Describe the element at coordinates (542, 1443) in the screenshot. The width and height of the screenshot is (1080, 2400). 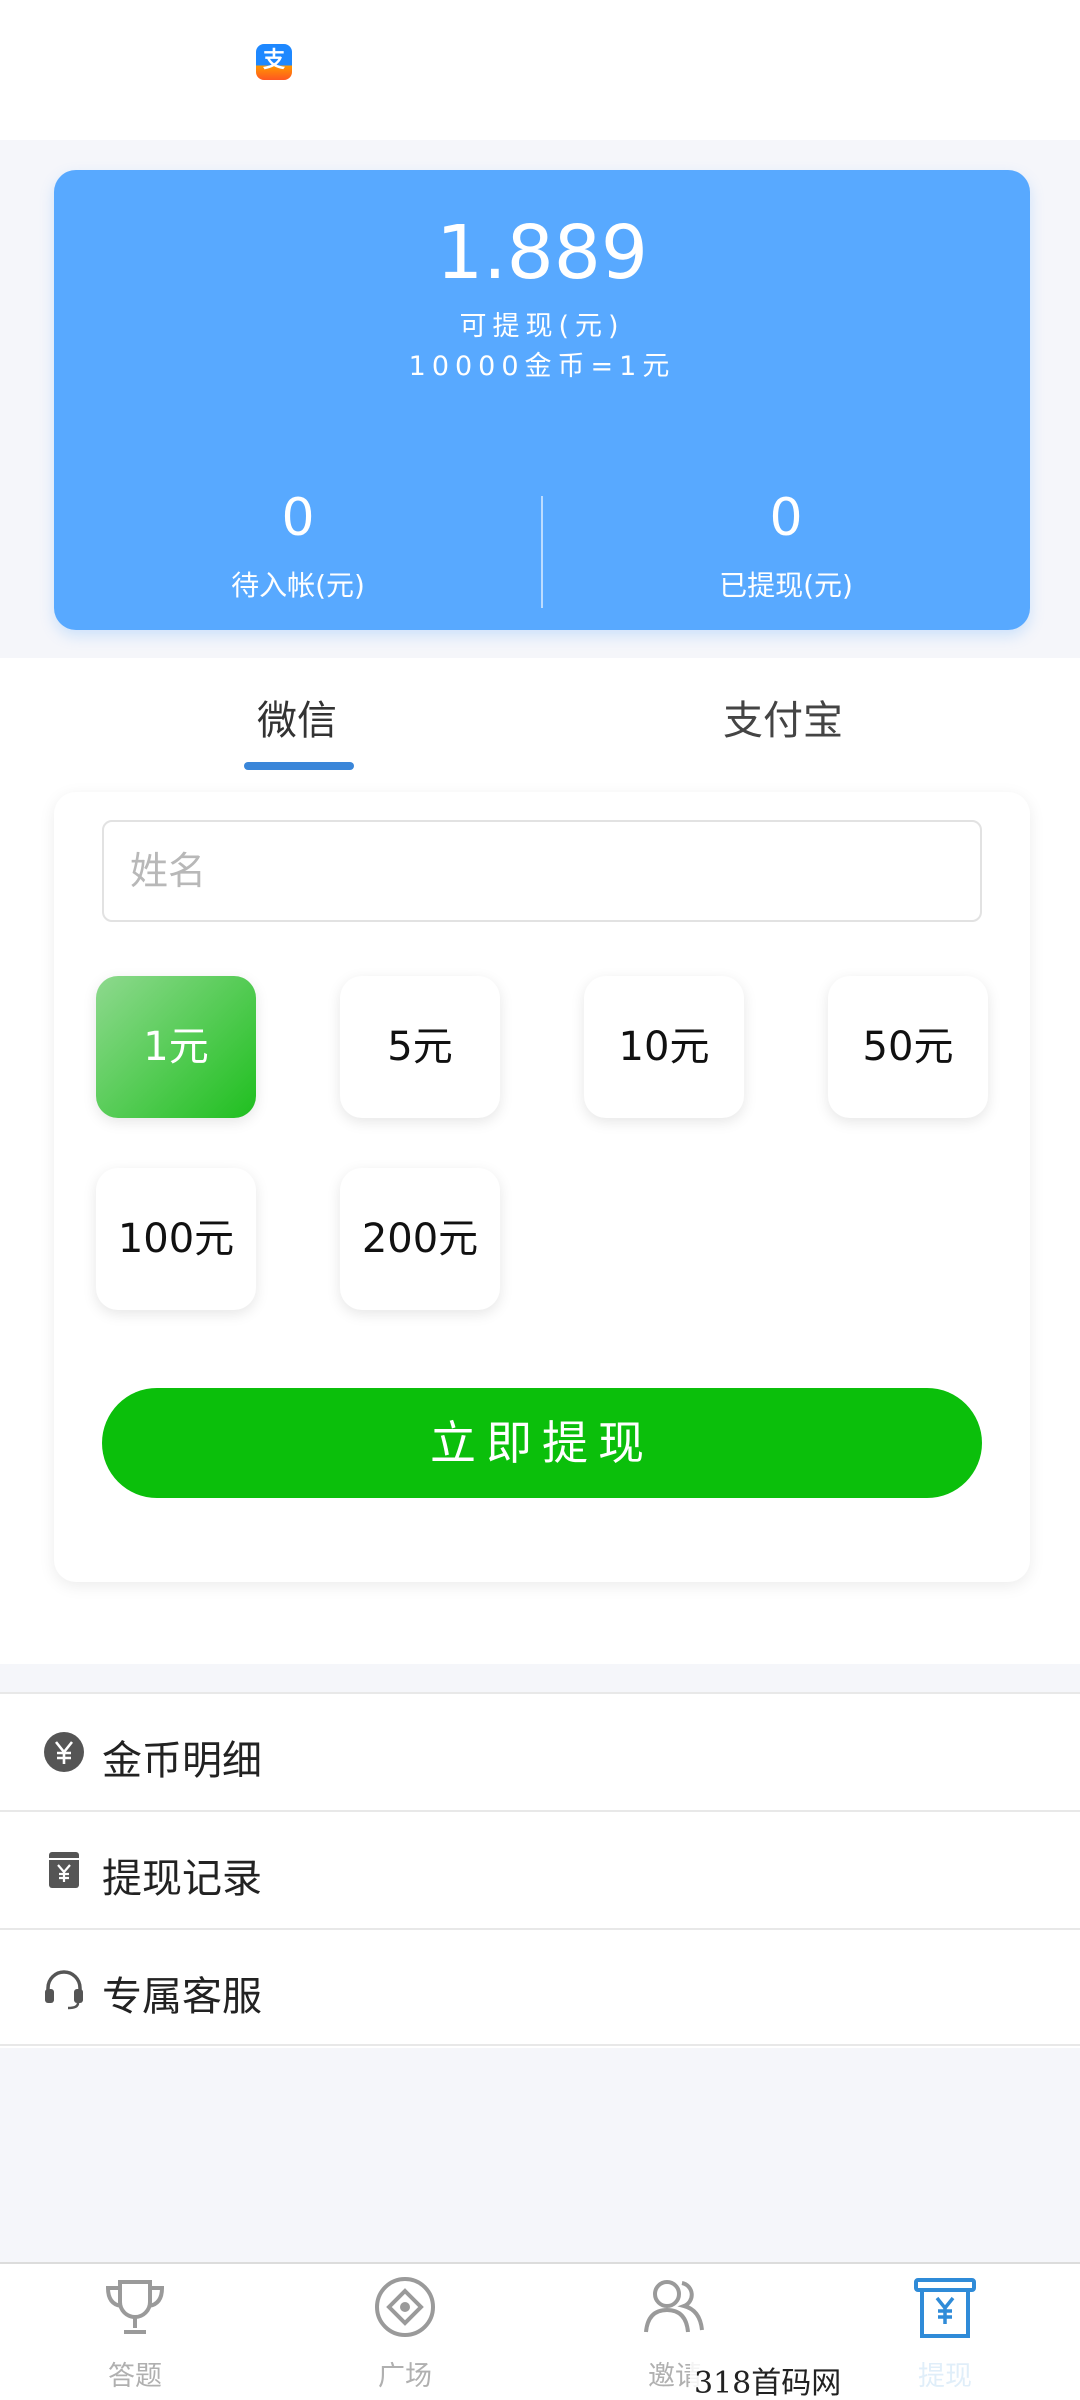
I see `withdraw-now-button: 立即提现` at that location.